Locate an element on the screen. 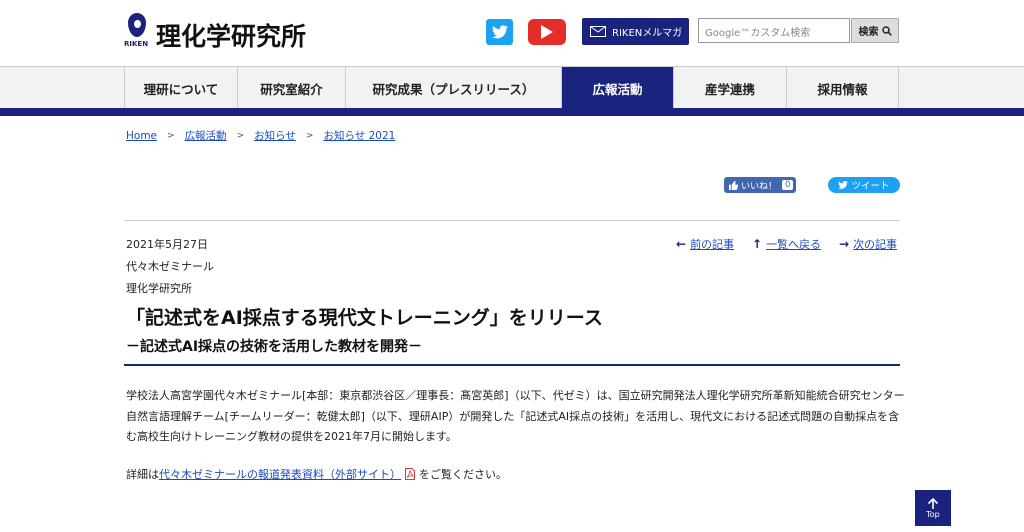 The height and width of the screenshot is (532, 1024). detail-prefix: 詳細は is located at coordinates (142, 474).